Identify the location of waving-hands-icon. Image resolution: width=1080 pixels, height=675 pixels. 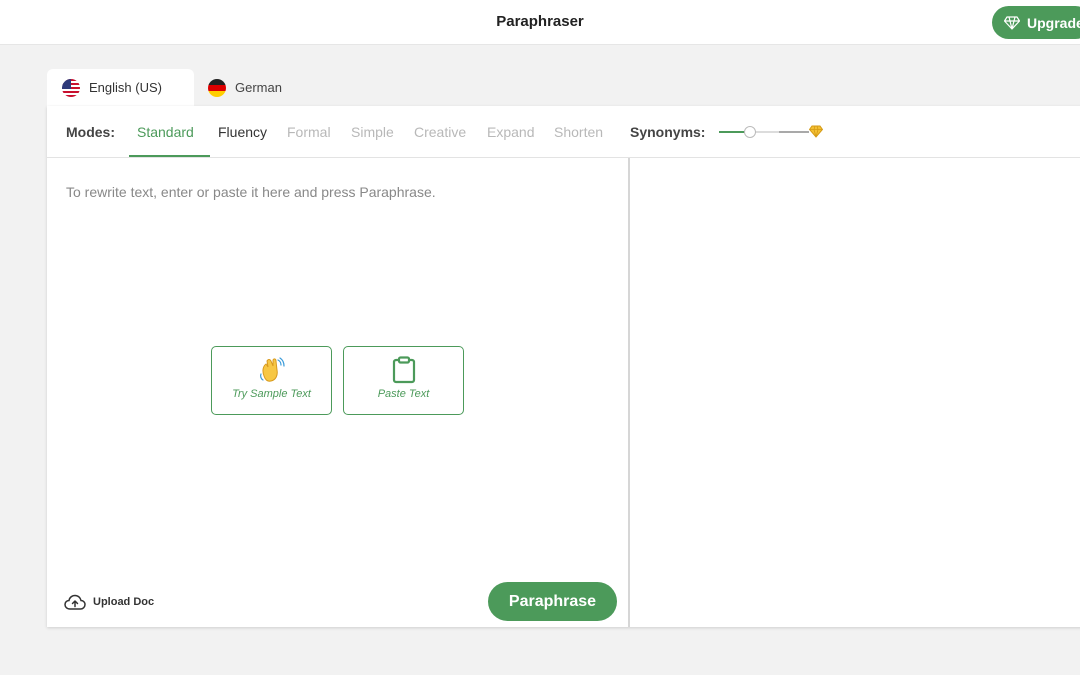
(272, 369).